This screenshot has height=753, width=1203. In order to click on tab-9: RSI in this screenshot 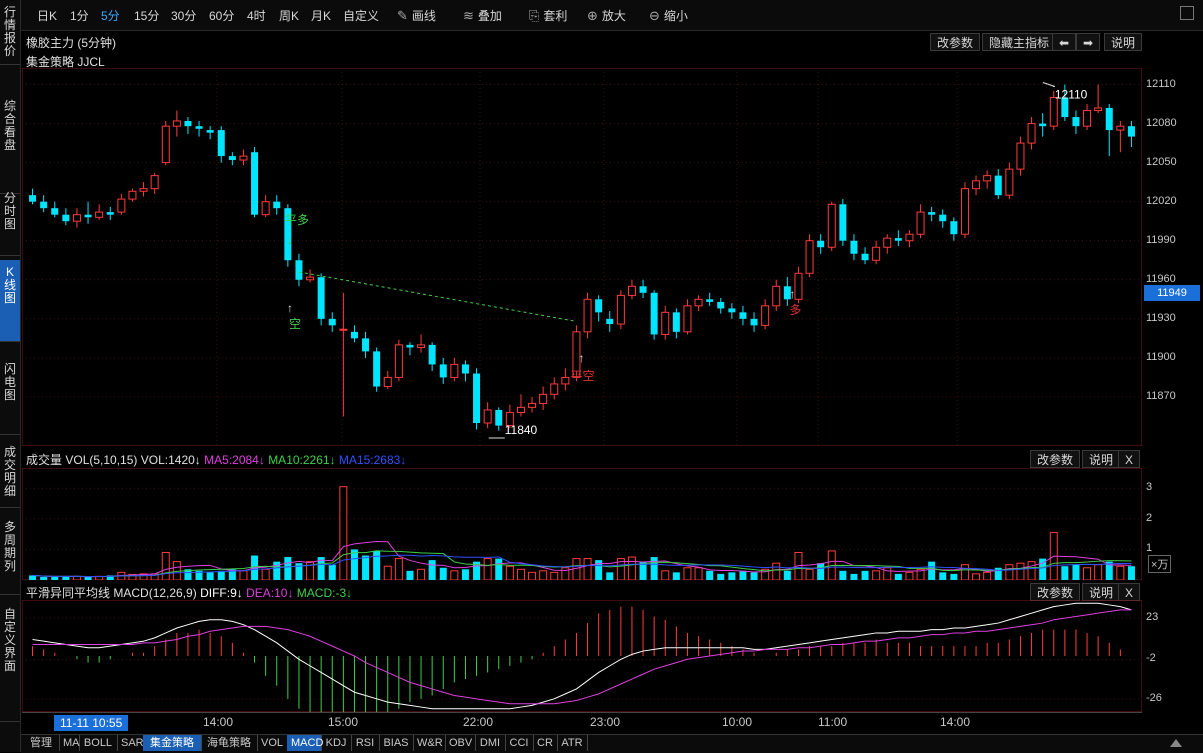, I will do `click(365, 743)`.